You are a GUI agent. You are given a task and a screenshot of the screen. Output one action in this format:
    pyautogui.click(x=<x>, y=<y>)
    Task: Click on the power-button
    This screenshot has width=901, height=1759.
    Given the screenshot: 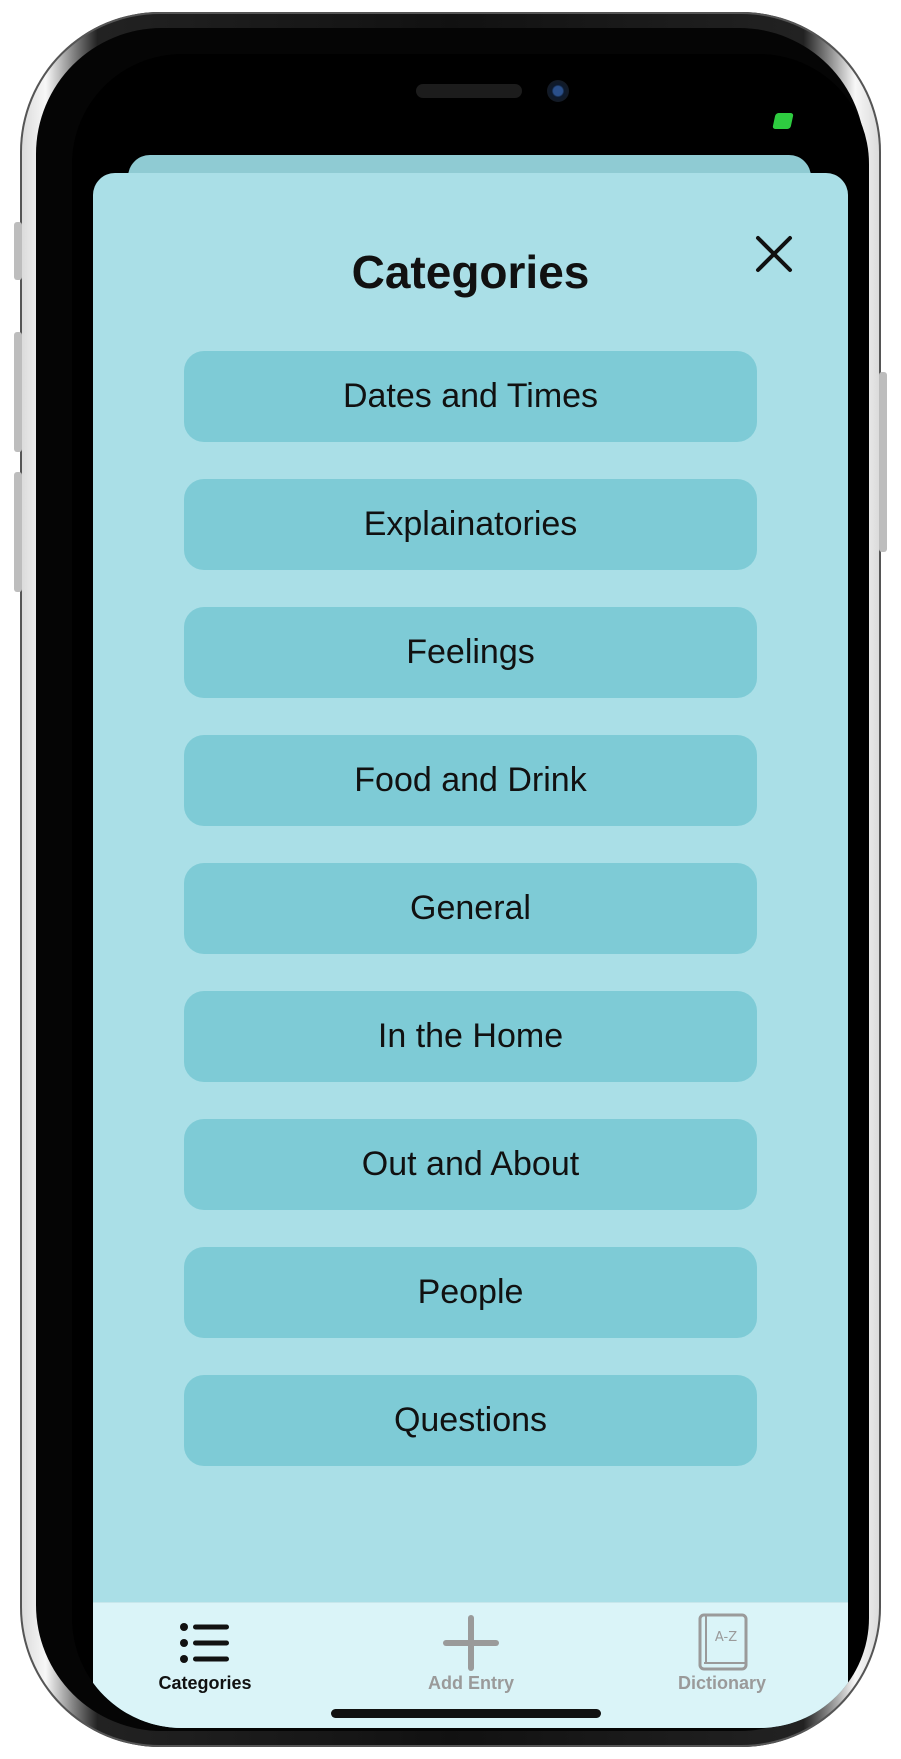 What is the action you would take?
    pyautogui.click(x=883, y=462)
    